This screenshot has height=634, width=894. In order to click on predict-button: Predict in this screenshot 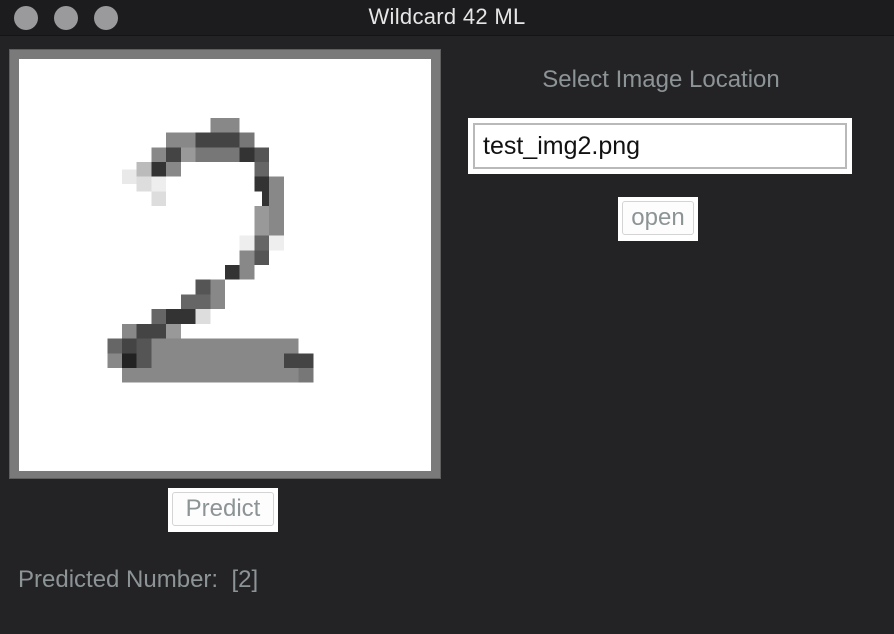, I will do `click(223, 510)`.